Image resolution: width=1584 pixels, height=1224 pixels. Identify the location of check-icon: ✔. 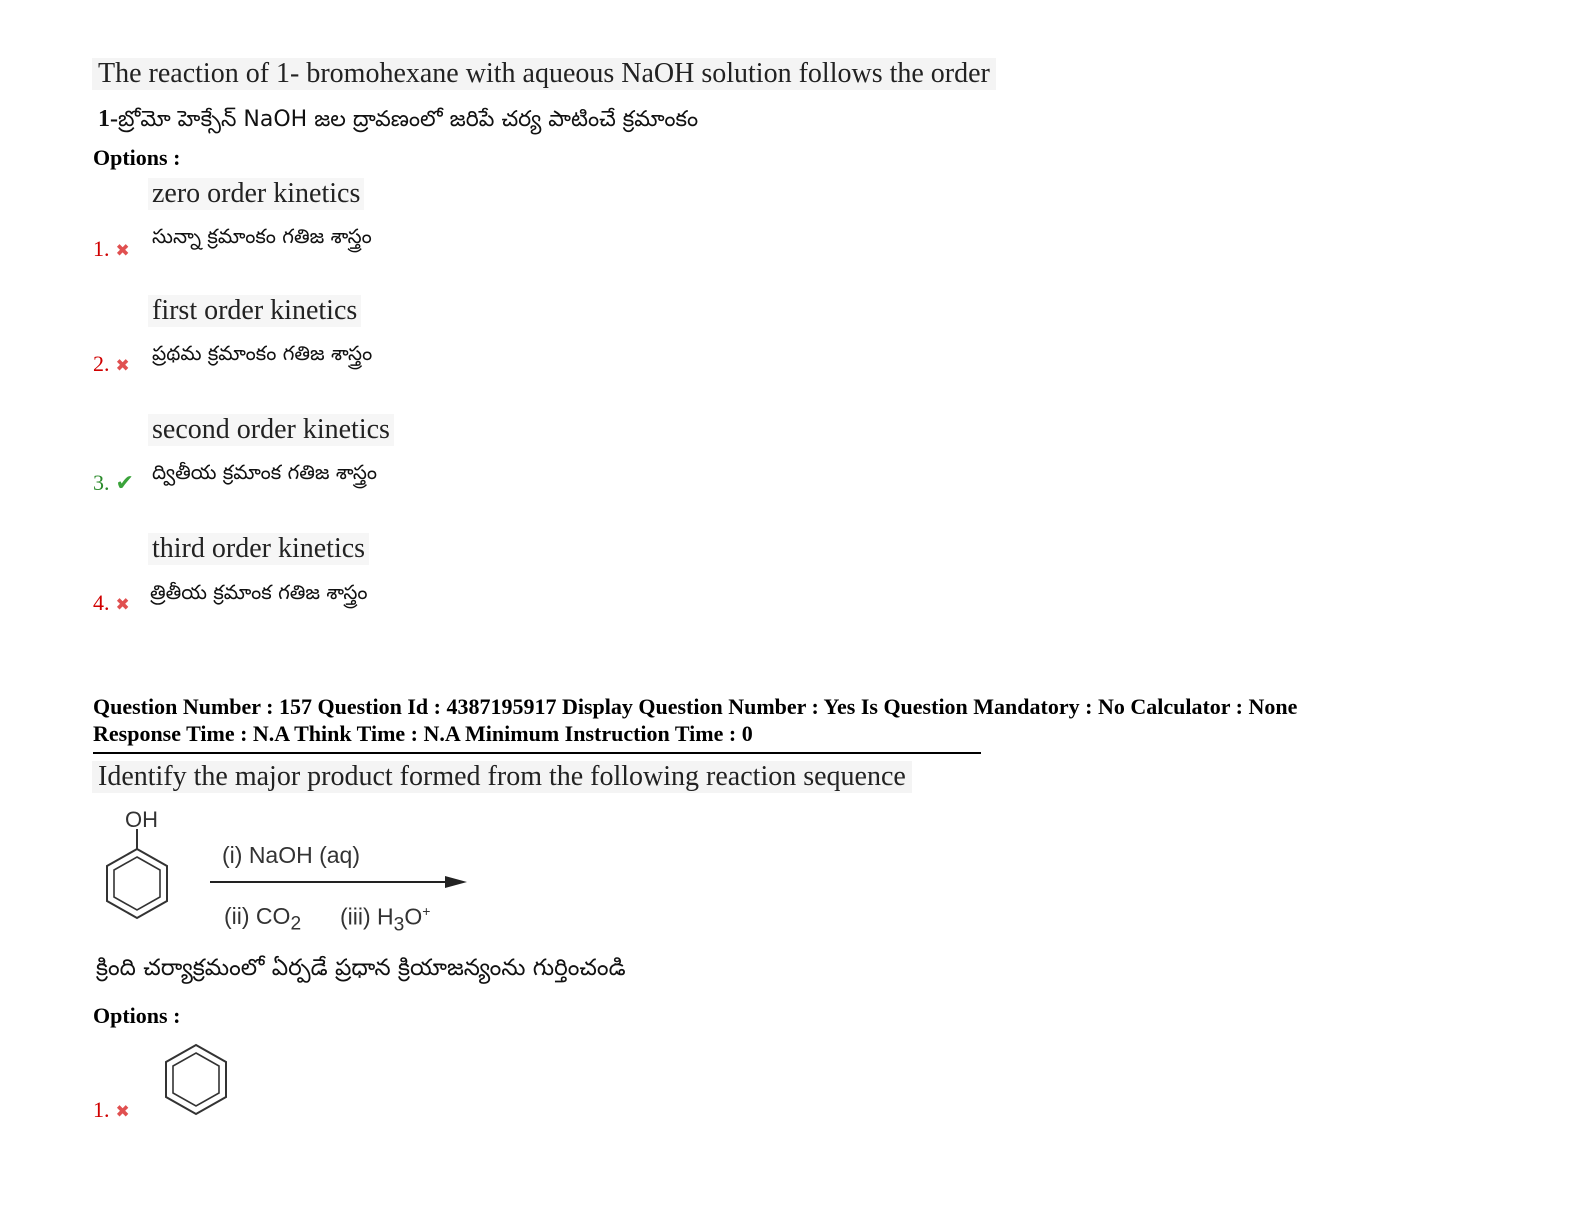
(124, 483).